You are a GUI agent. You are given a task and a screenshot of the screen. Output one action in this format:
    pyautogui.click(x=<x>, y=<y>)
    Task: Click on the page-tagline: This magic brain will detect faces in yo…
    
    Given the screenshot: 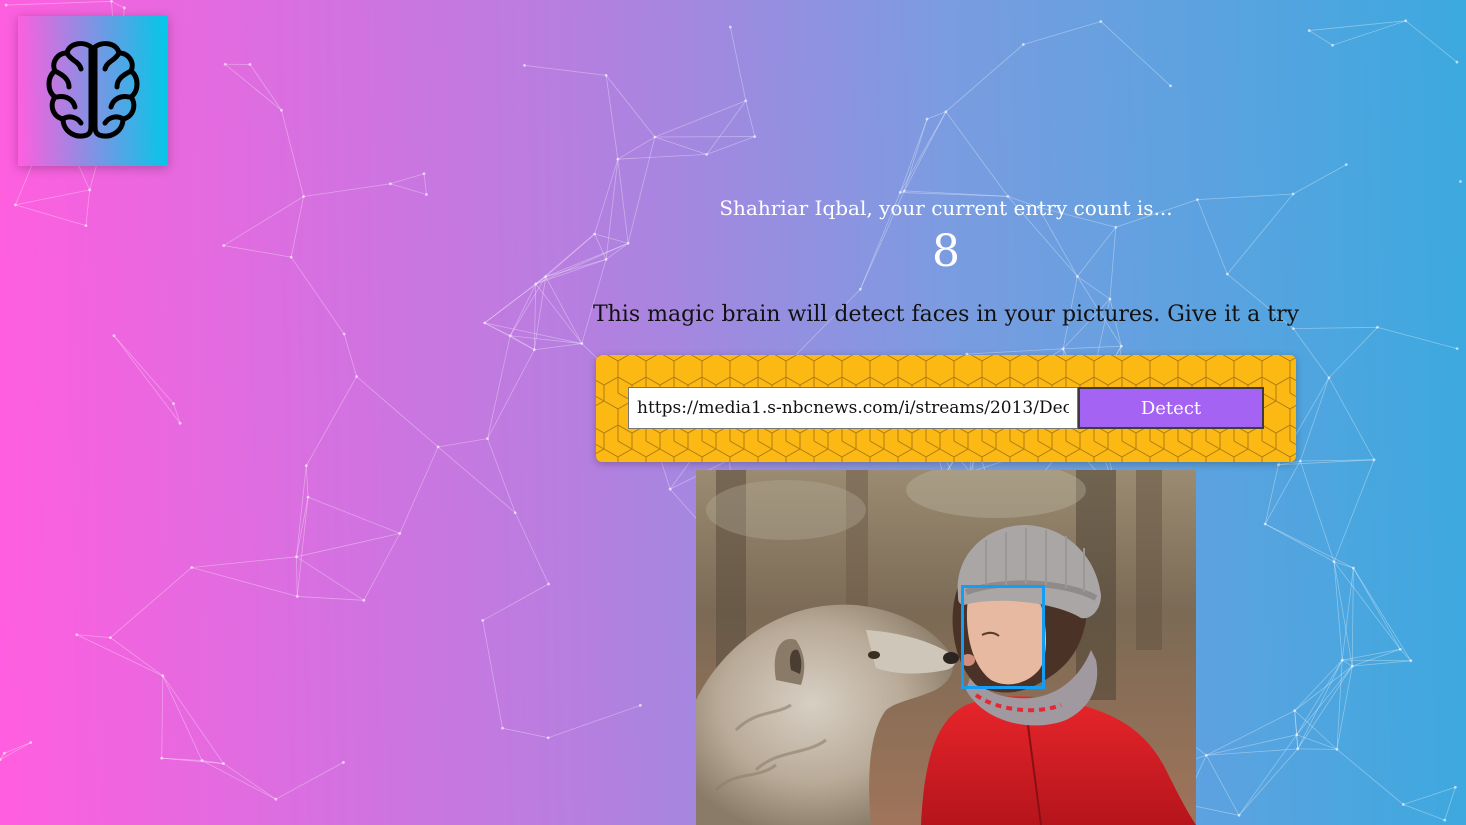 What is the action you would take?
    pyautogui.click(x=946, y=314)
    